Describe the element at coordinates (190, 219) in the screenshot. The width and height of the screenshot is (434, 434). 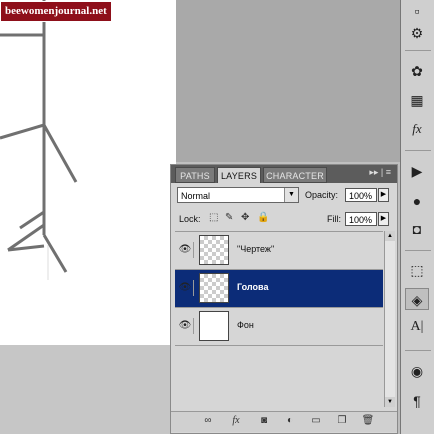
I see `lock-label: Lock:` at that location.